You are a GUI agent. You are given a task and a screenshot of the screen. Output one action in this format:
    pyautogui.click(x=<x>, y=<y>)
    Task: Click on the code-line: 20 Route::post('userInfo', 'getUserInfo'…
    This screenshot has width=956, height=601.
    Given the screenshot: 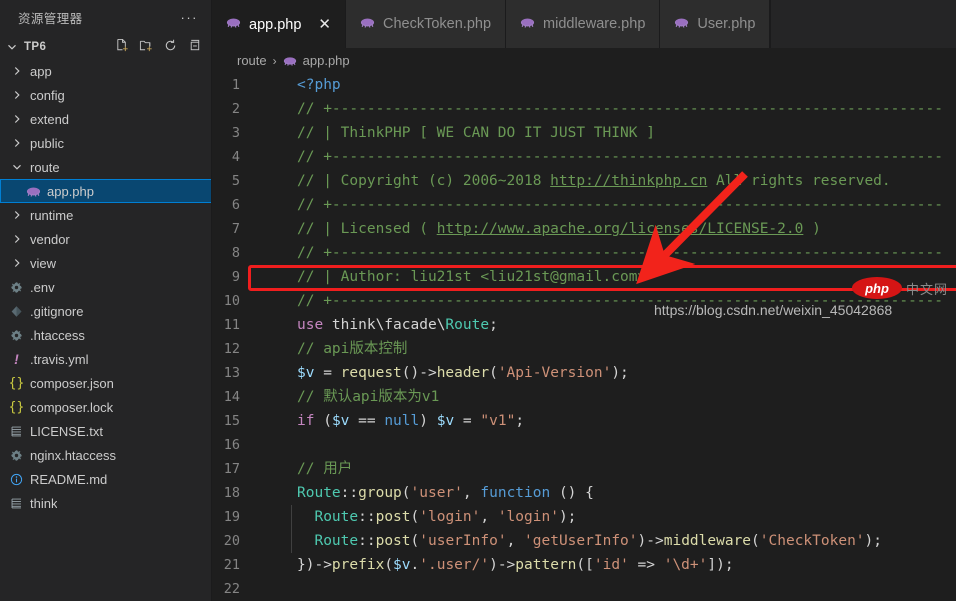 What is the action you would take?
    pyautogui.click(x=584, y=541)
    